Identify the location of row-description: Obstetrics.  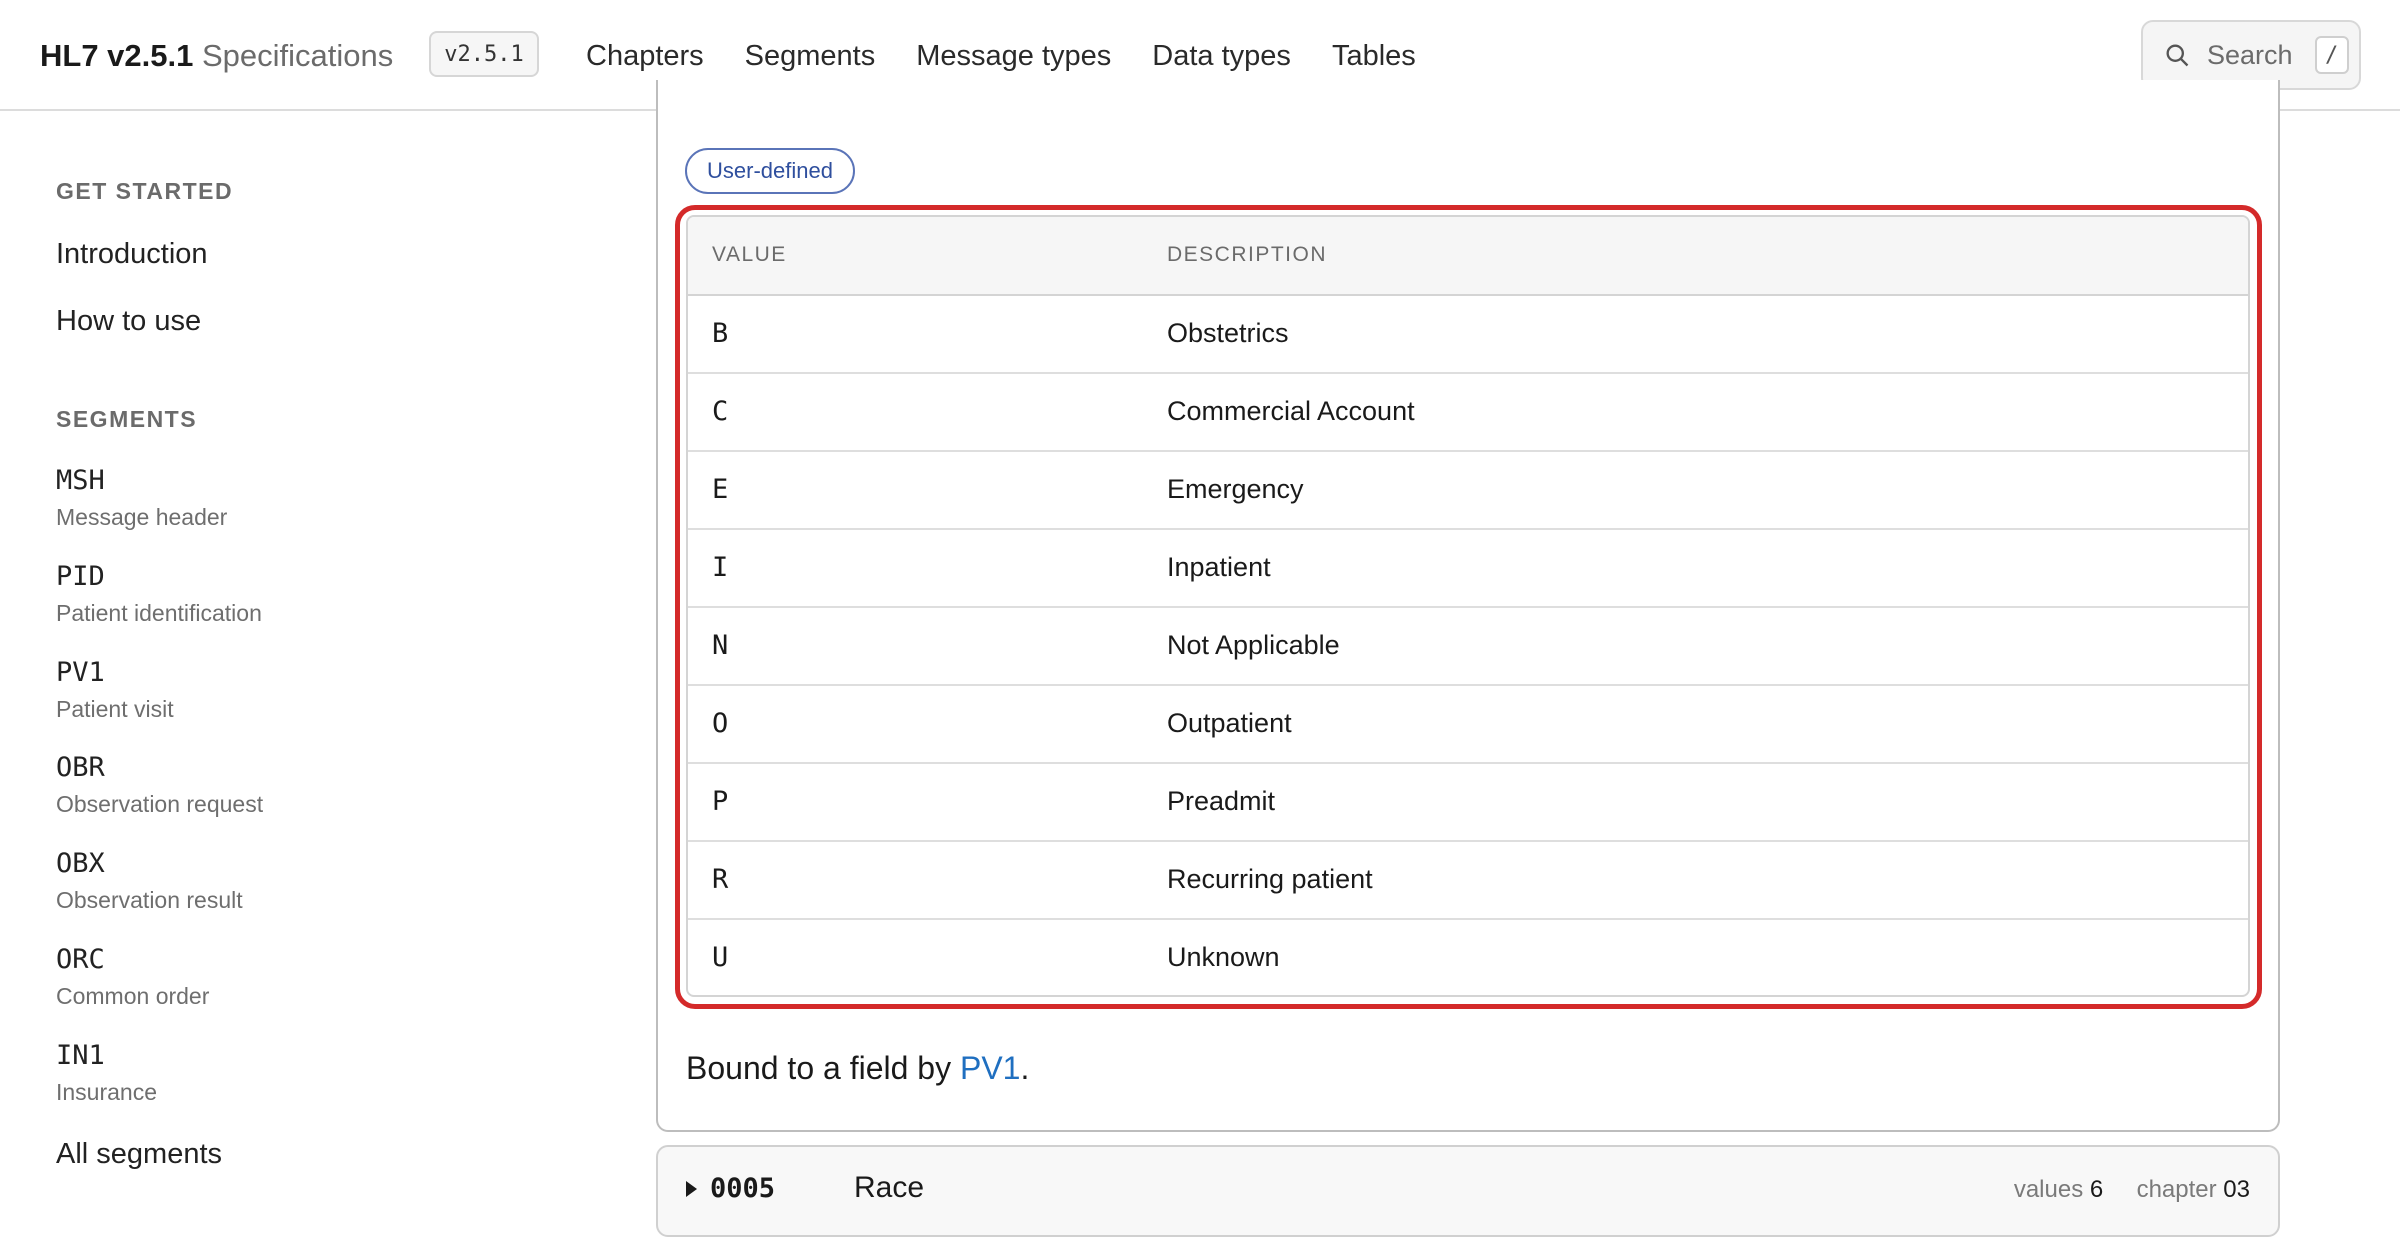
(1228, 333).